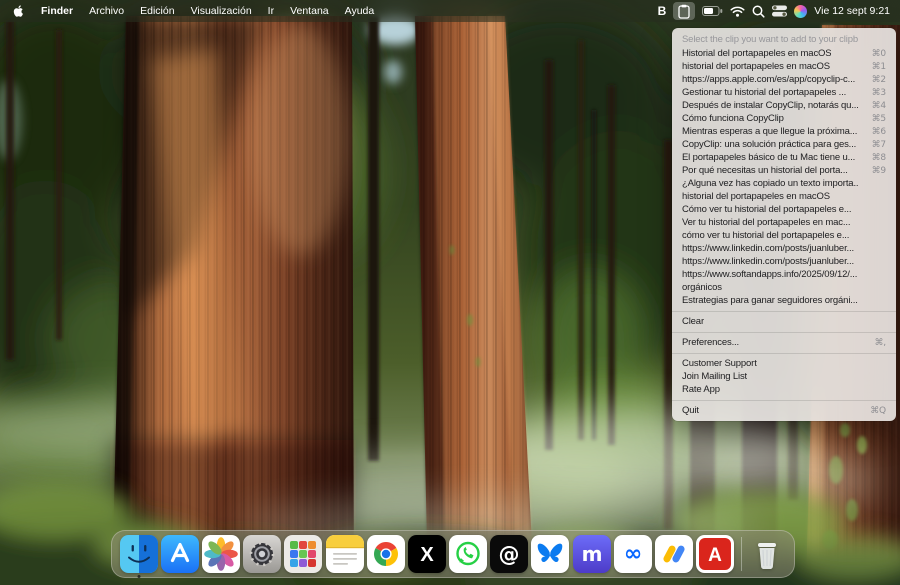 This screenshot has width=900, height=585. What do you see at coordinates (138, 556) in the screenshot?
I see `dock-item-finder` at bounding box center [138, 556].